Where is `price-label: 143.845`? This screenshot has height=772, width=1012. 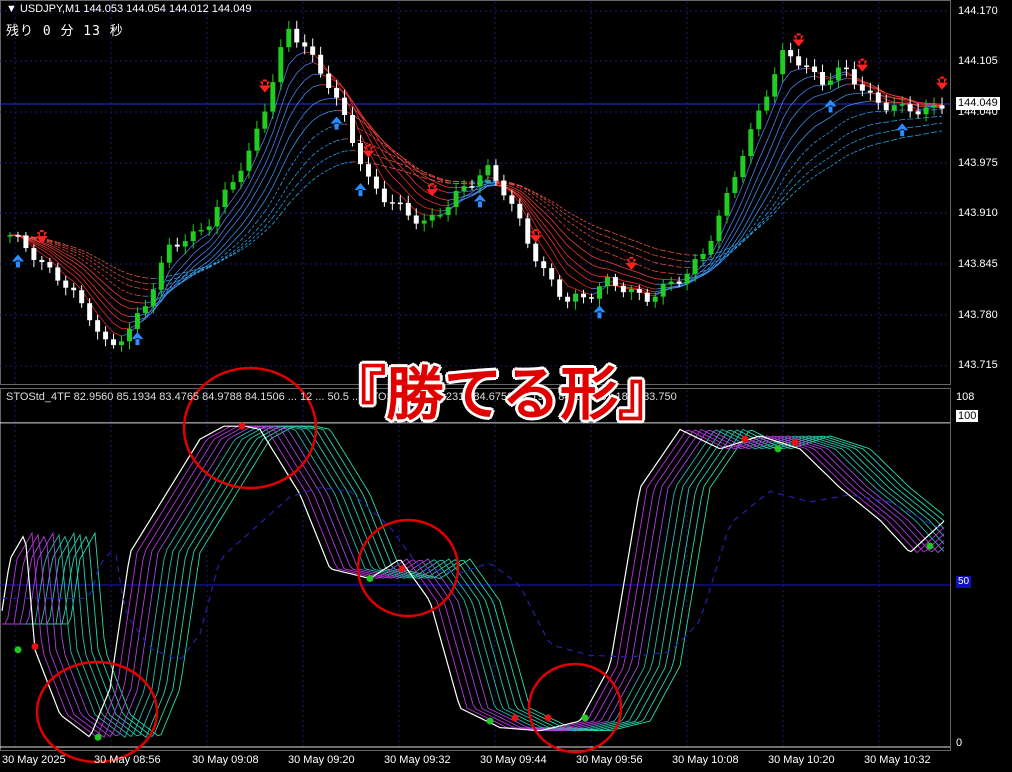
price-label: 143.845 is located at coordinates (978, 264).